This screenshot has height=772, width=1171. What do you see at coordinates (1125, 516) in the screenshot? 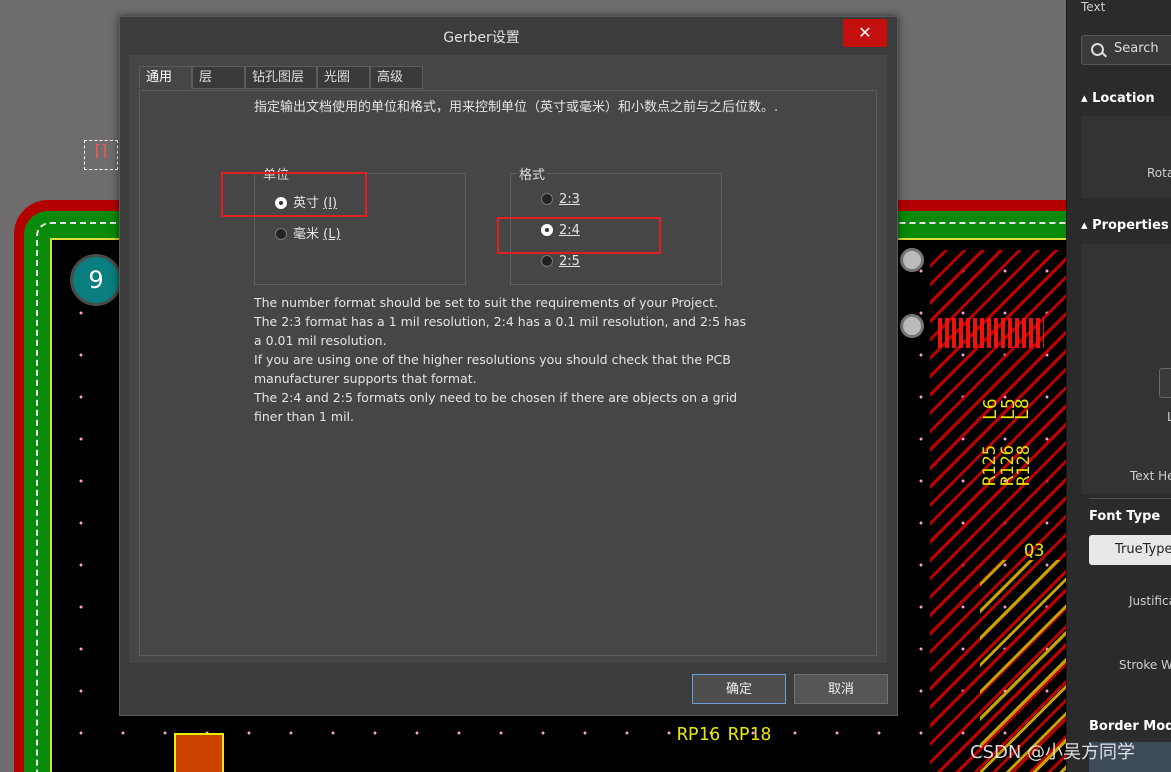
I see `font-type-header: Font Type` at bounding box center [1125, 516].